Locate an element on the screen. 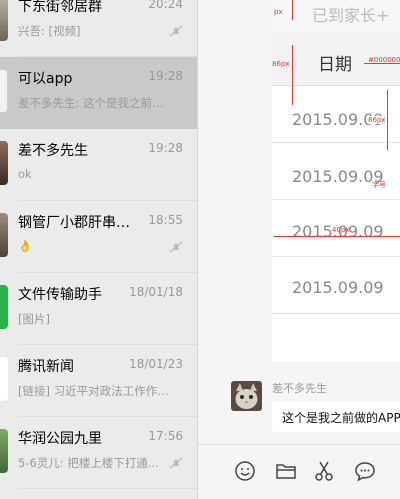 The image size is (400, 499). measure-label: #000000 is located at coordinates (384, 60).